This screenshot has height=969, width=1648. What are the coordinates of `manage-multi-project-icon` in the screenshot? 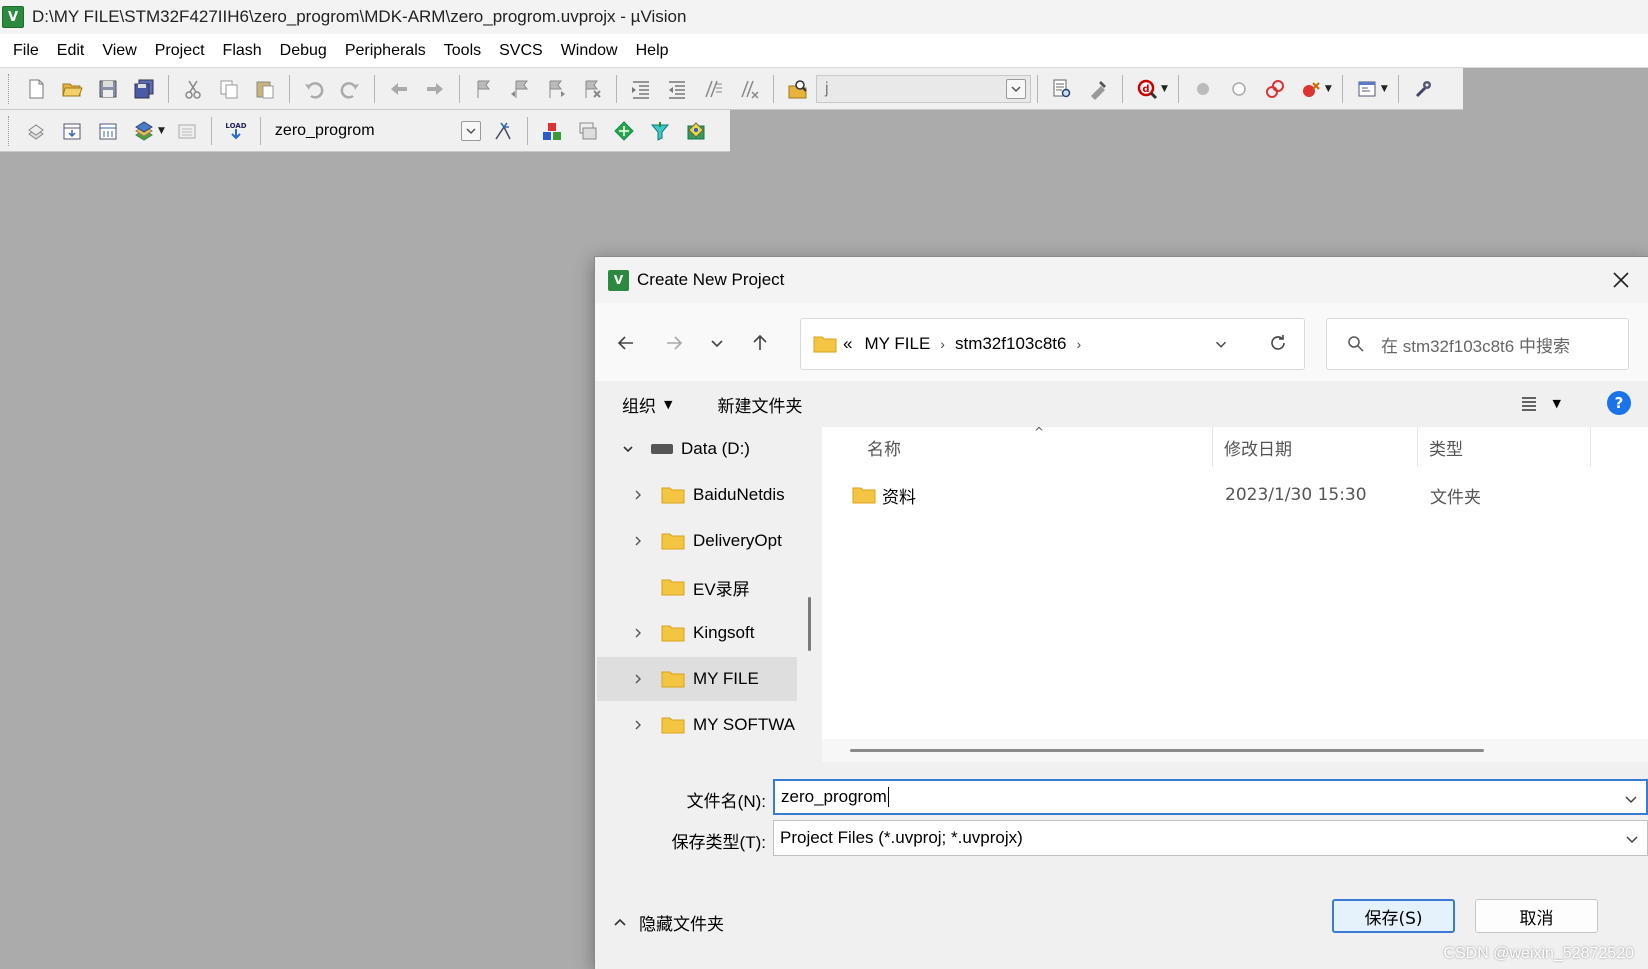 It's located at (588, 131).